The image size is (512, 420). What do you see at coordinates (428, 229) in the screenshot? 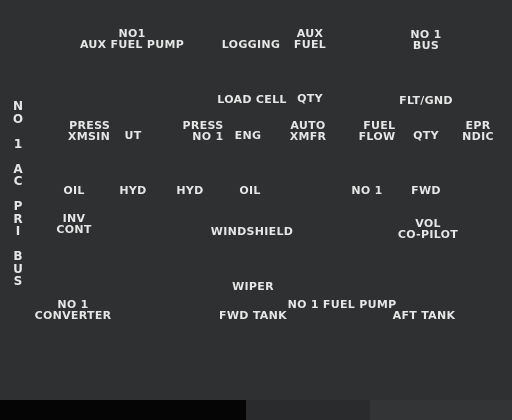
I see `breaker-vol-copilot: VOL CO-PILOT` at bounding box center [428, 229].